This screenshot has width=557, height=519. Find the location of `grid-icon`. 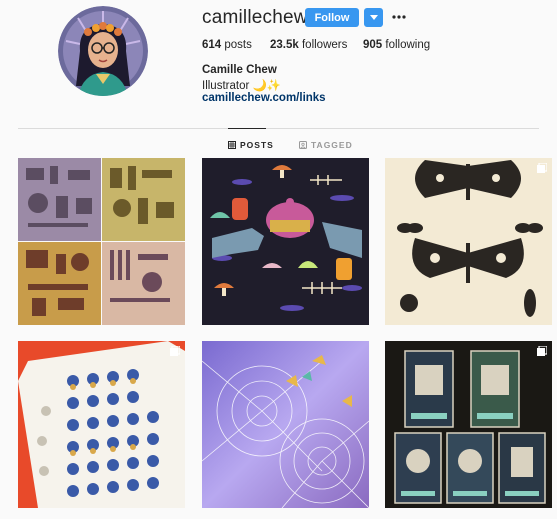

grid-icon is located at coordinates (232, 145).